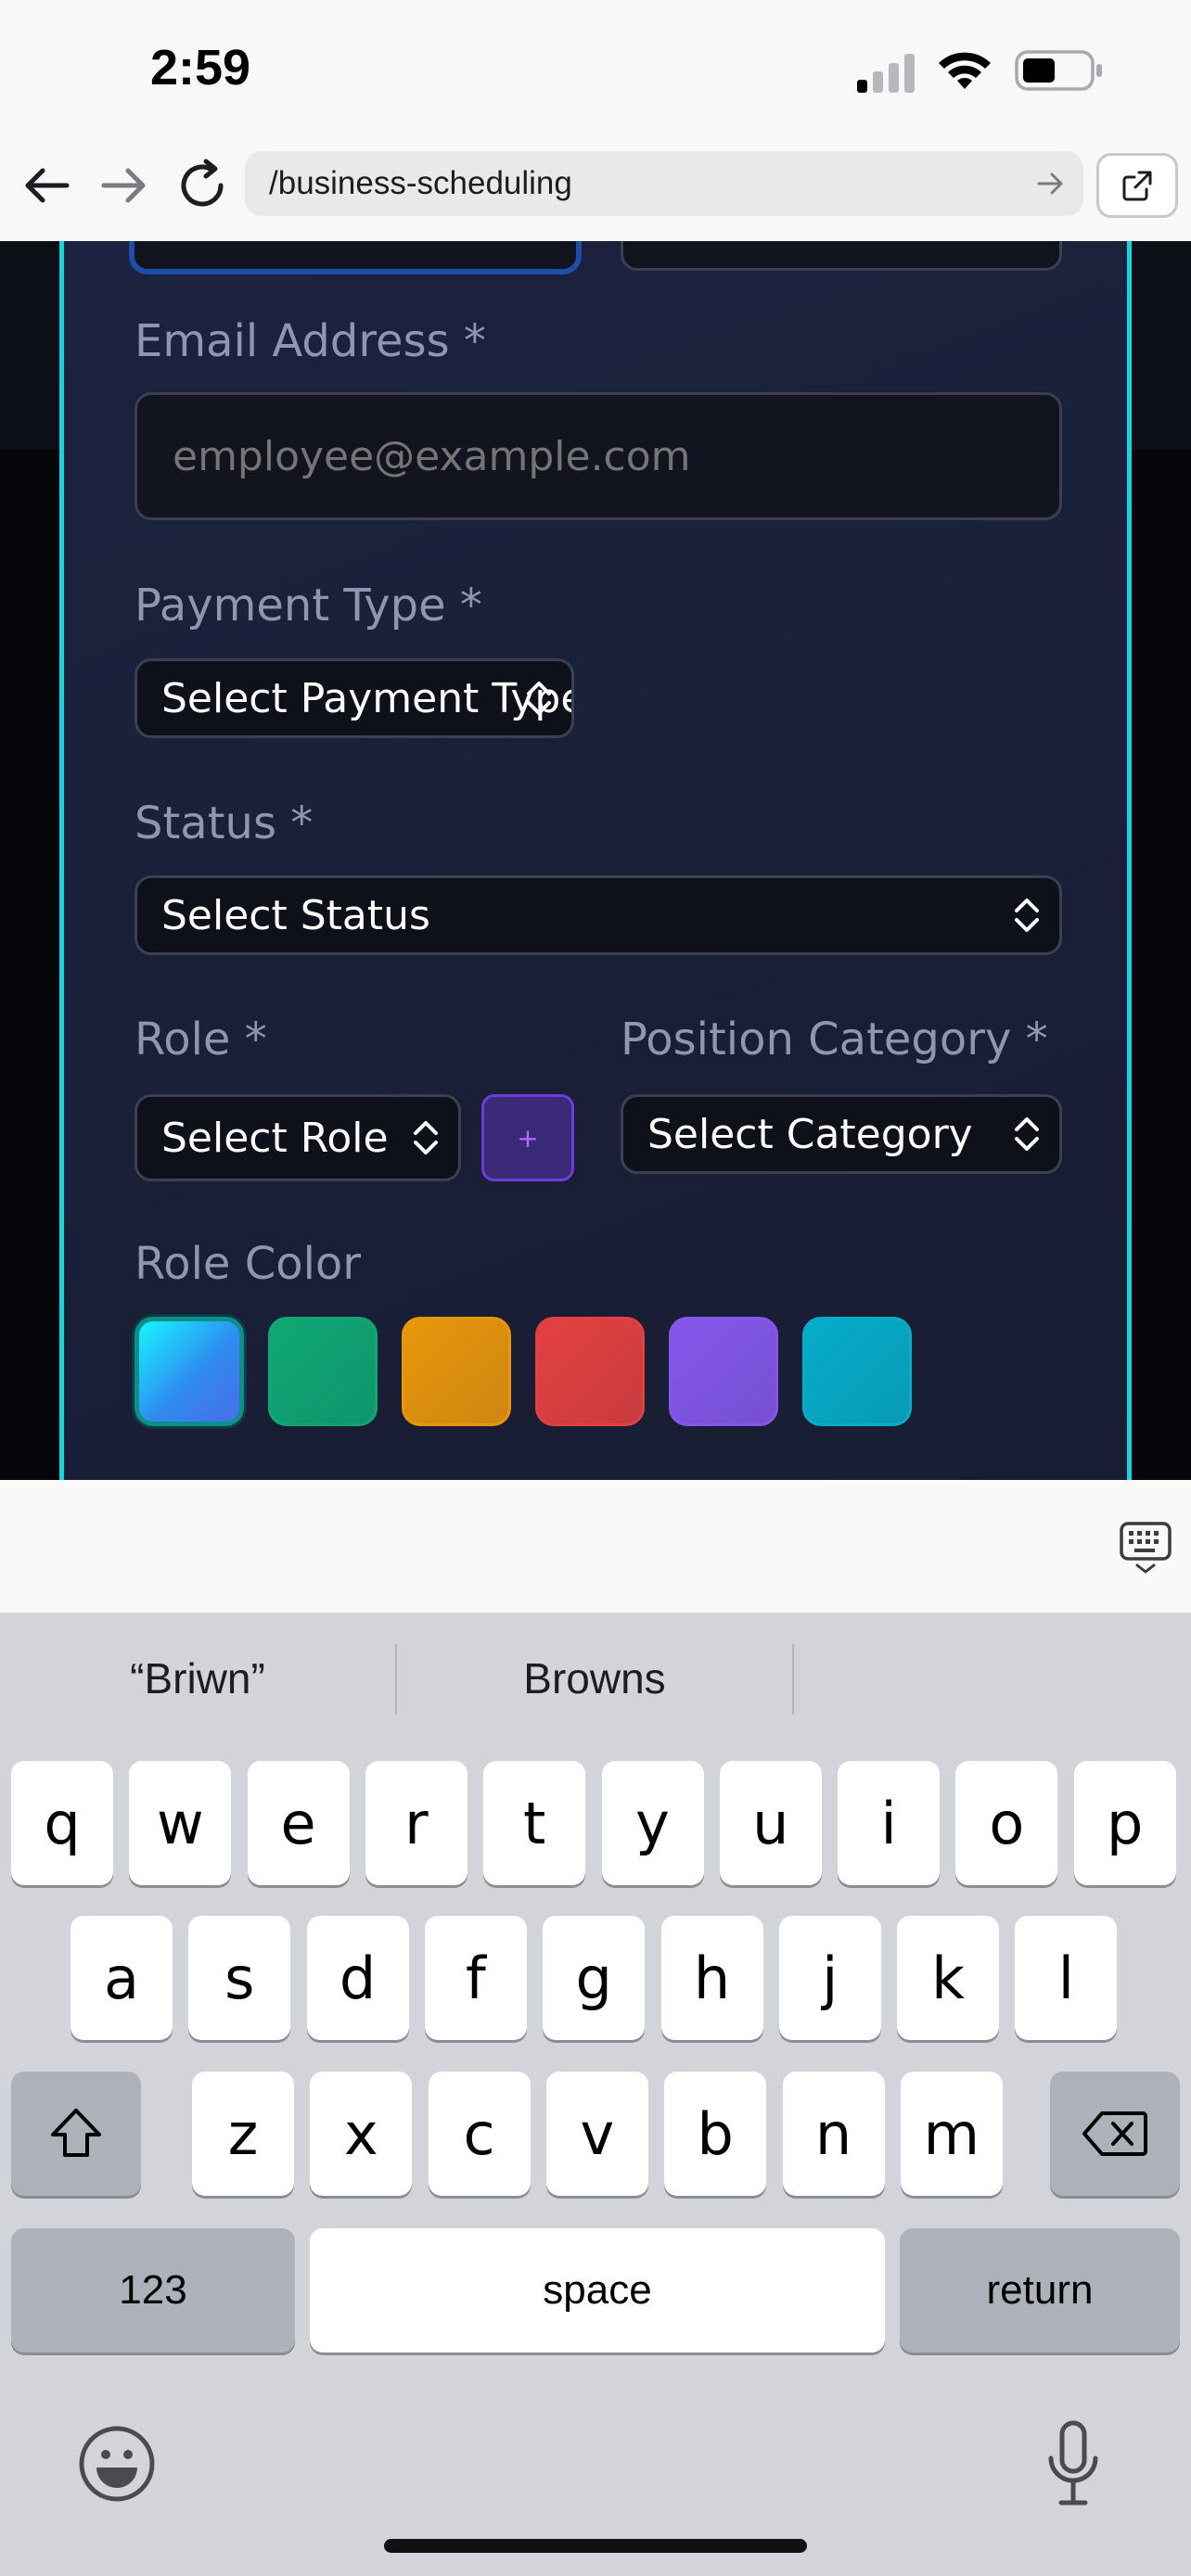  What do you see at coordinates (298, 1823) in the screenshot?
I see `key-e: e` at bounding box center [298, 1823].